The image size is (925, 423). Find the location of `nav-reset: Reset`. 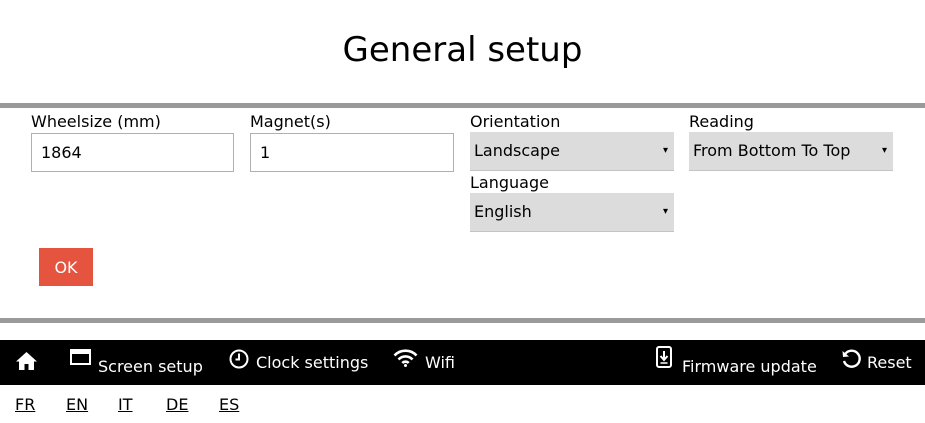

nav-reset: Reset is located at coordinates (876, 362).